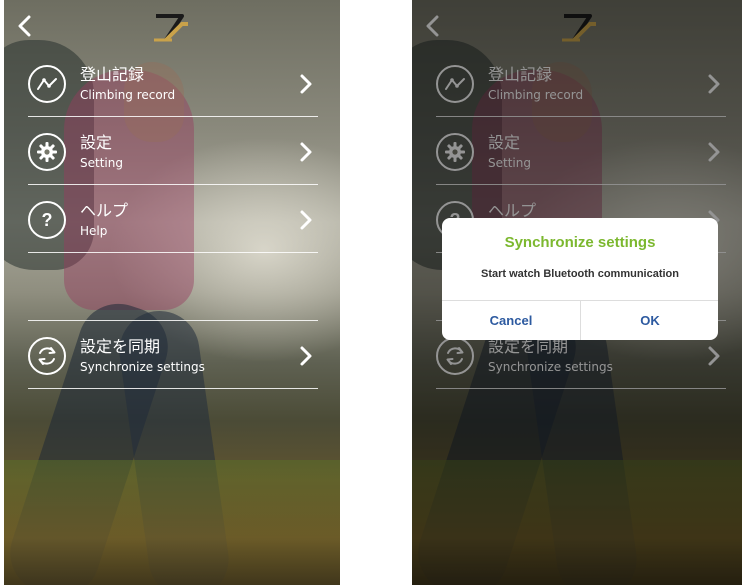 The width and height of the screenshot is (742, 585). Describe the element at coordinates (172, 152) in the screenshot. I see `menu-item-setting: 設定 Setting` at that location.